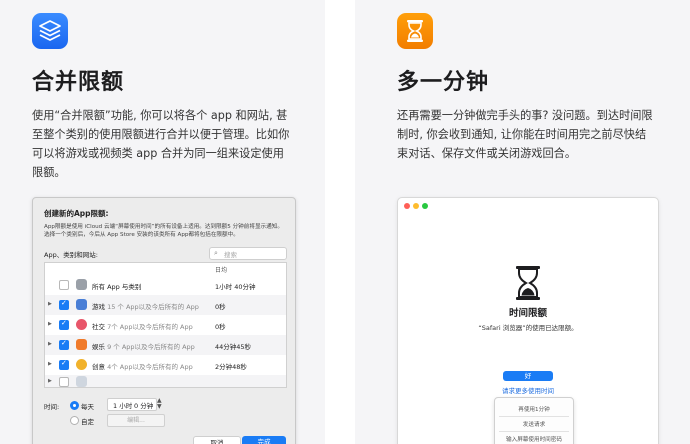 This screenshot has height=444, width=690. What do you see at coordinates (230, 255) in the screenshot?
I see `search-placeholder: 搜索` at bounding box center [230, 255].